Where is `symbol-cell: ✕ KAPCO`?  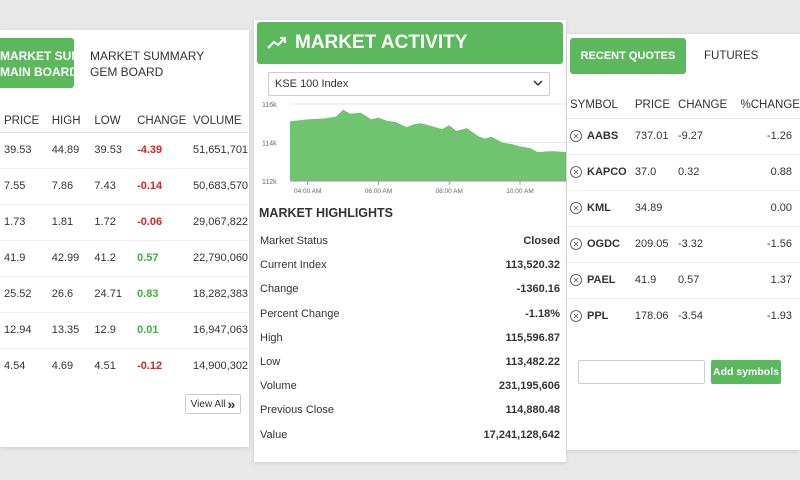
symbol-cell: ✕ KAPCO is located at coordinates (600, 172).